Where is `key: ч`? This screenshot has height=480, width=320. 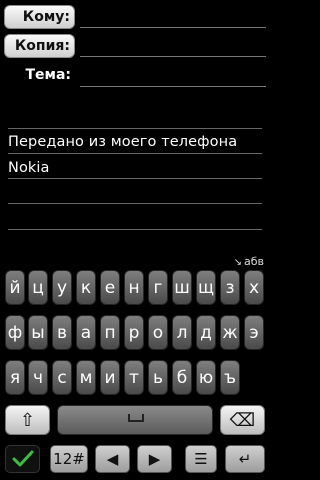 key: ч is located at coordinates (38, 377).